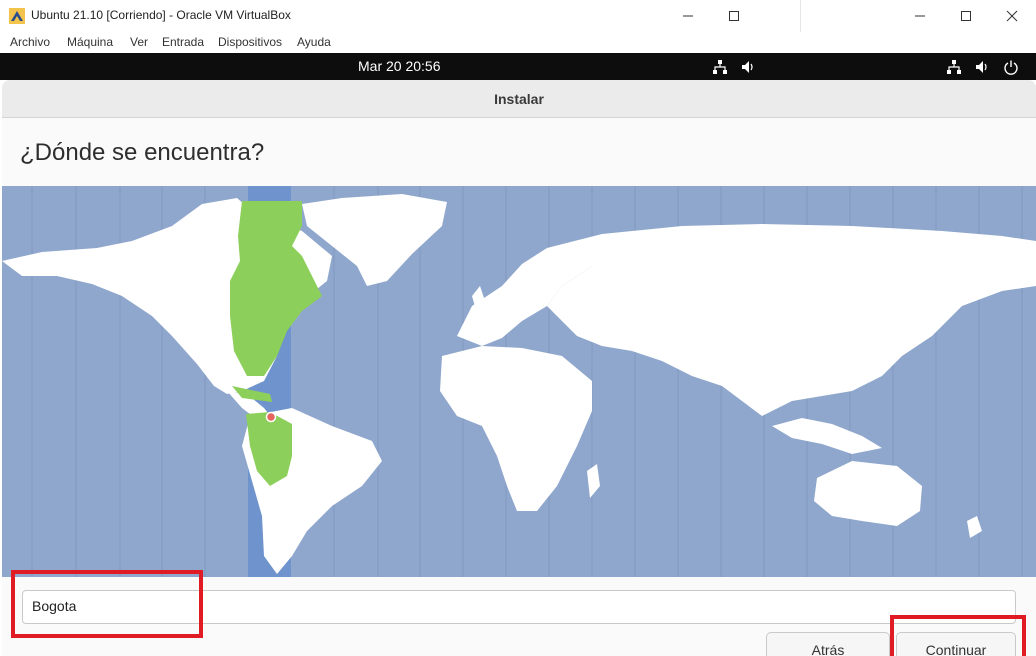 This screenshot has width=1036, height=656. What do you see at coordinates (271, 417) in the screenshot?
I see `selected-city-marker` at bounding box center [271, 417].